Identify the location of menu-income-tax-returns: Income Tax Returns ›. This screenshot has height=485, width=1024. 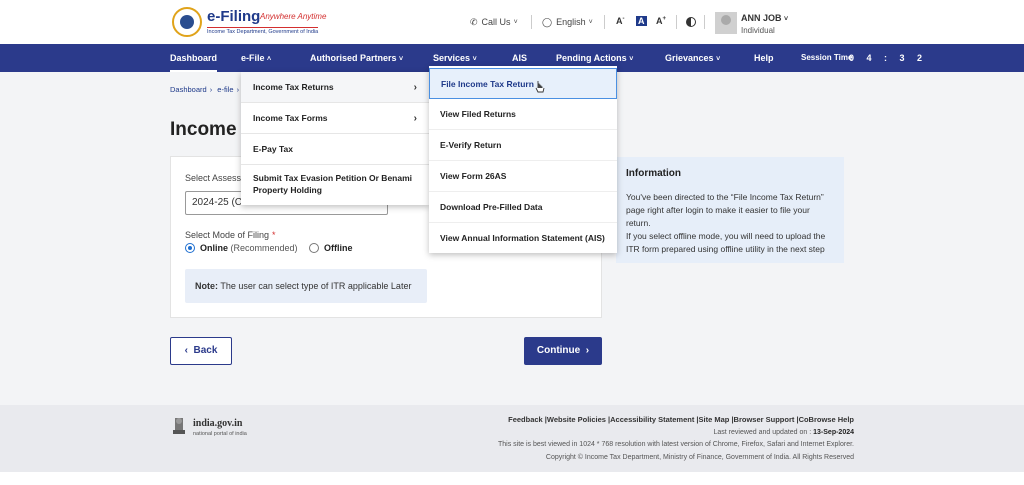
(335, 87).